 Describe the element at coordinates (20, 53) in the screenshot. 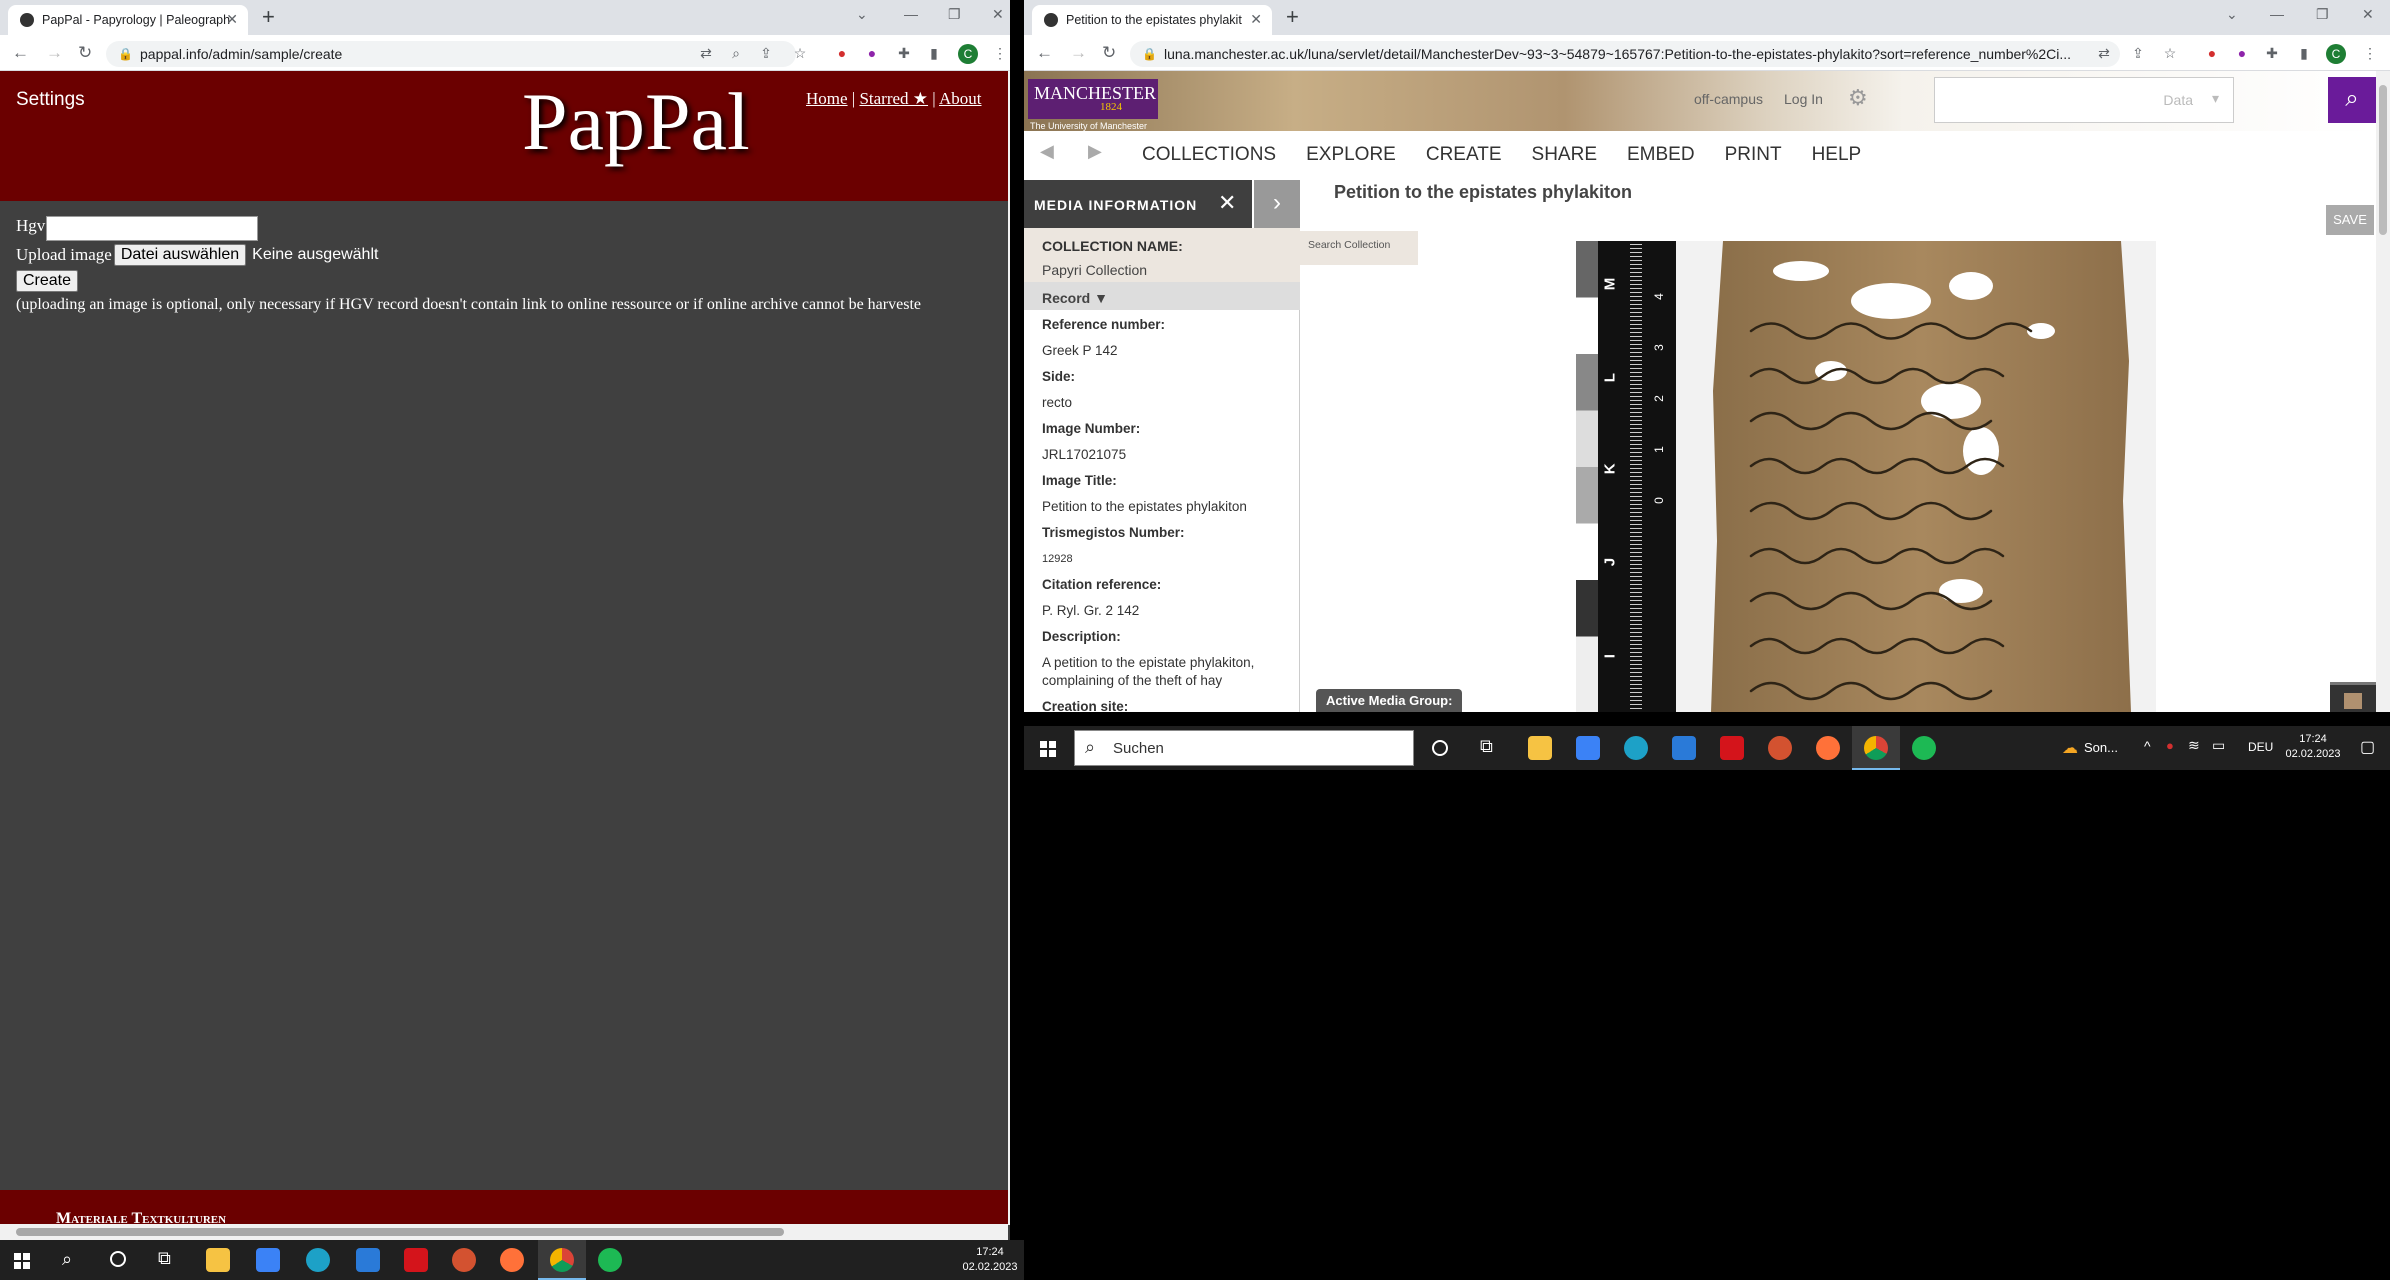

I see `back-icon: ←` at that location.